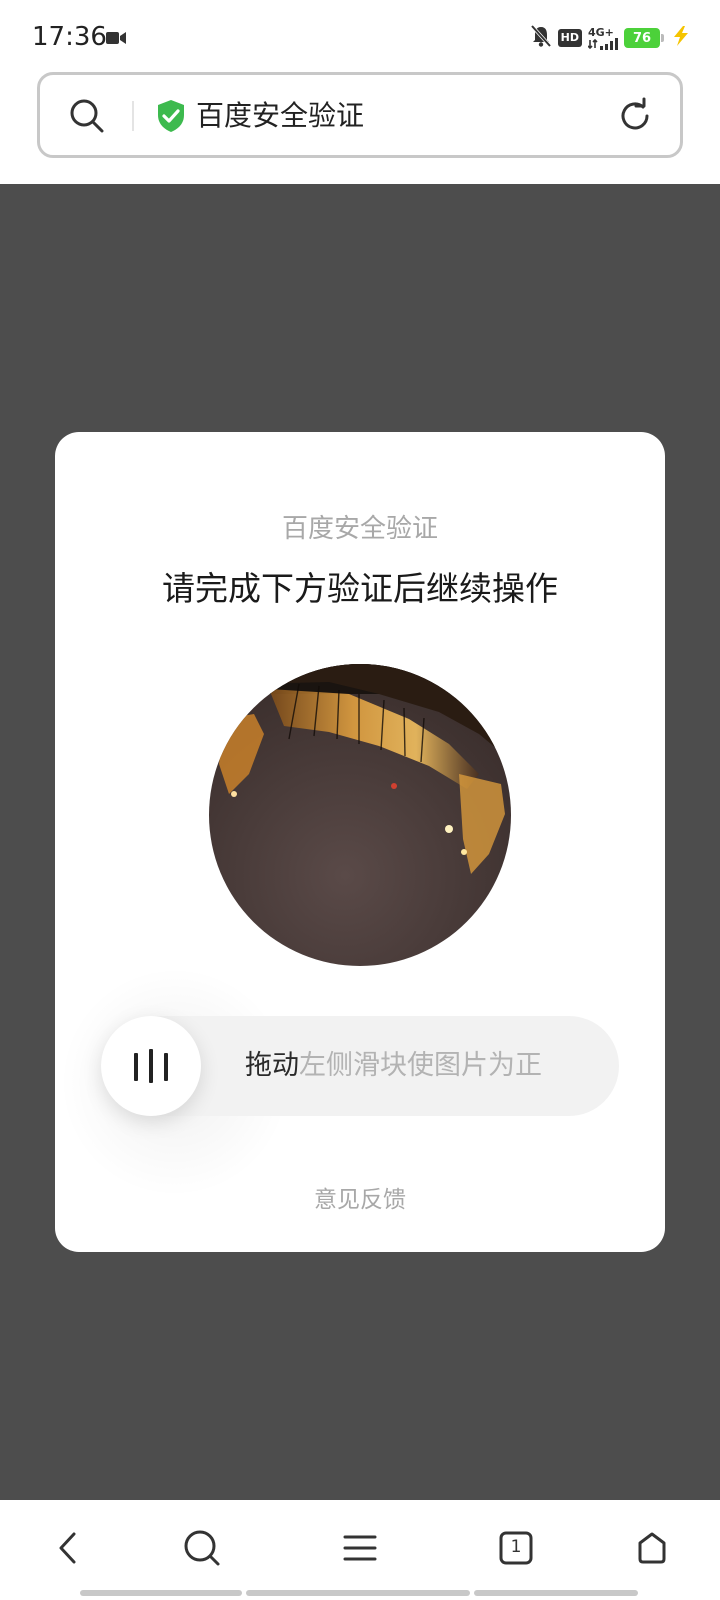  Describe the element at coordinates (635, 118) in the screenshot. I see `reload-icon` at that location.